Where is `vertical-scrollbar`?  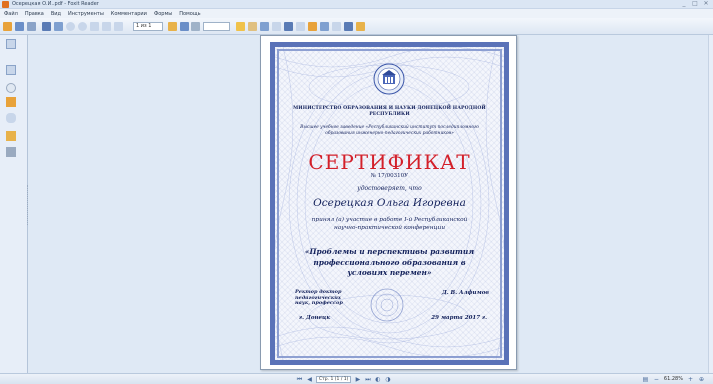
vertical-scrollbar is located at coordinates (710, 204).